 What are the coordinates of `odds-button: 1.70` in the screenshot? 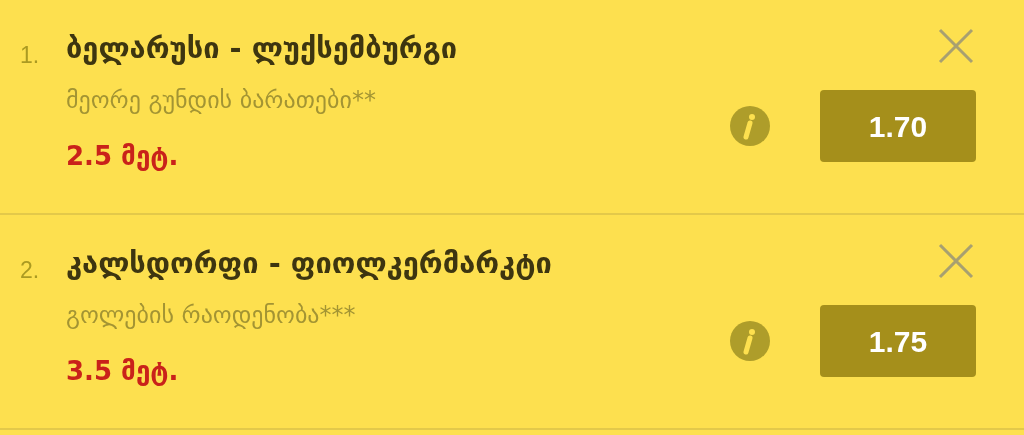 It's located at (898, 126).